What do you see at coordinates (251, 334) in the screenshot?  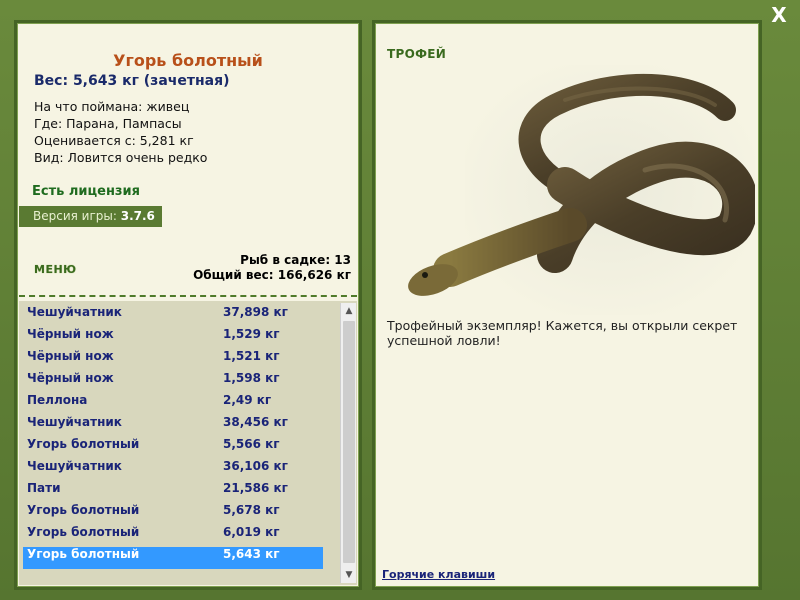 I see `catch-fish-weight: 1,529 кг` at bounding box center [251, 334].